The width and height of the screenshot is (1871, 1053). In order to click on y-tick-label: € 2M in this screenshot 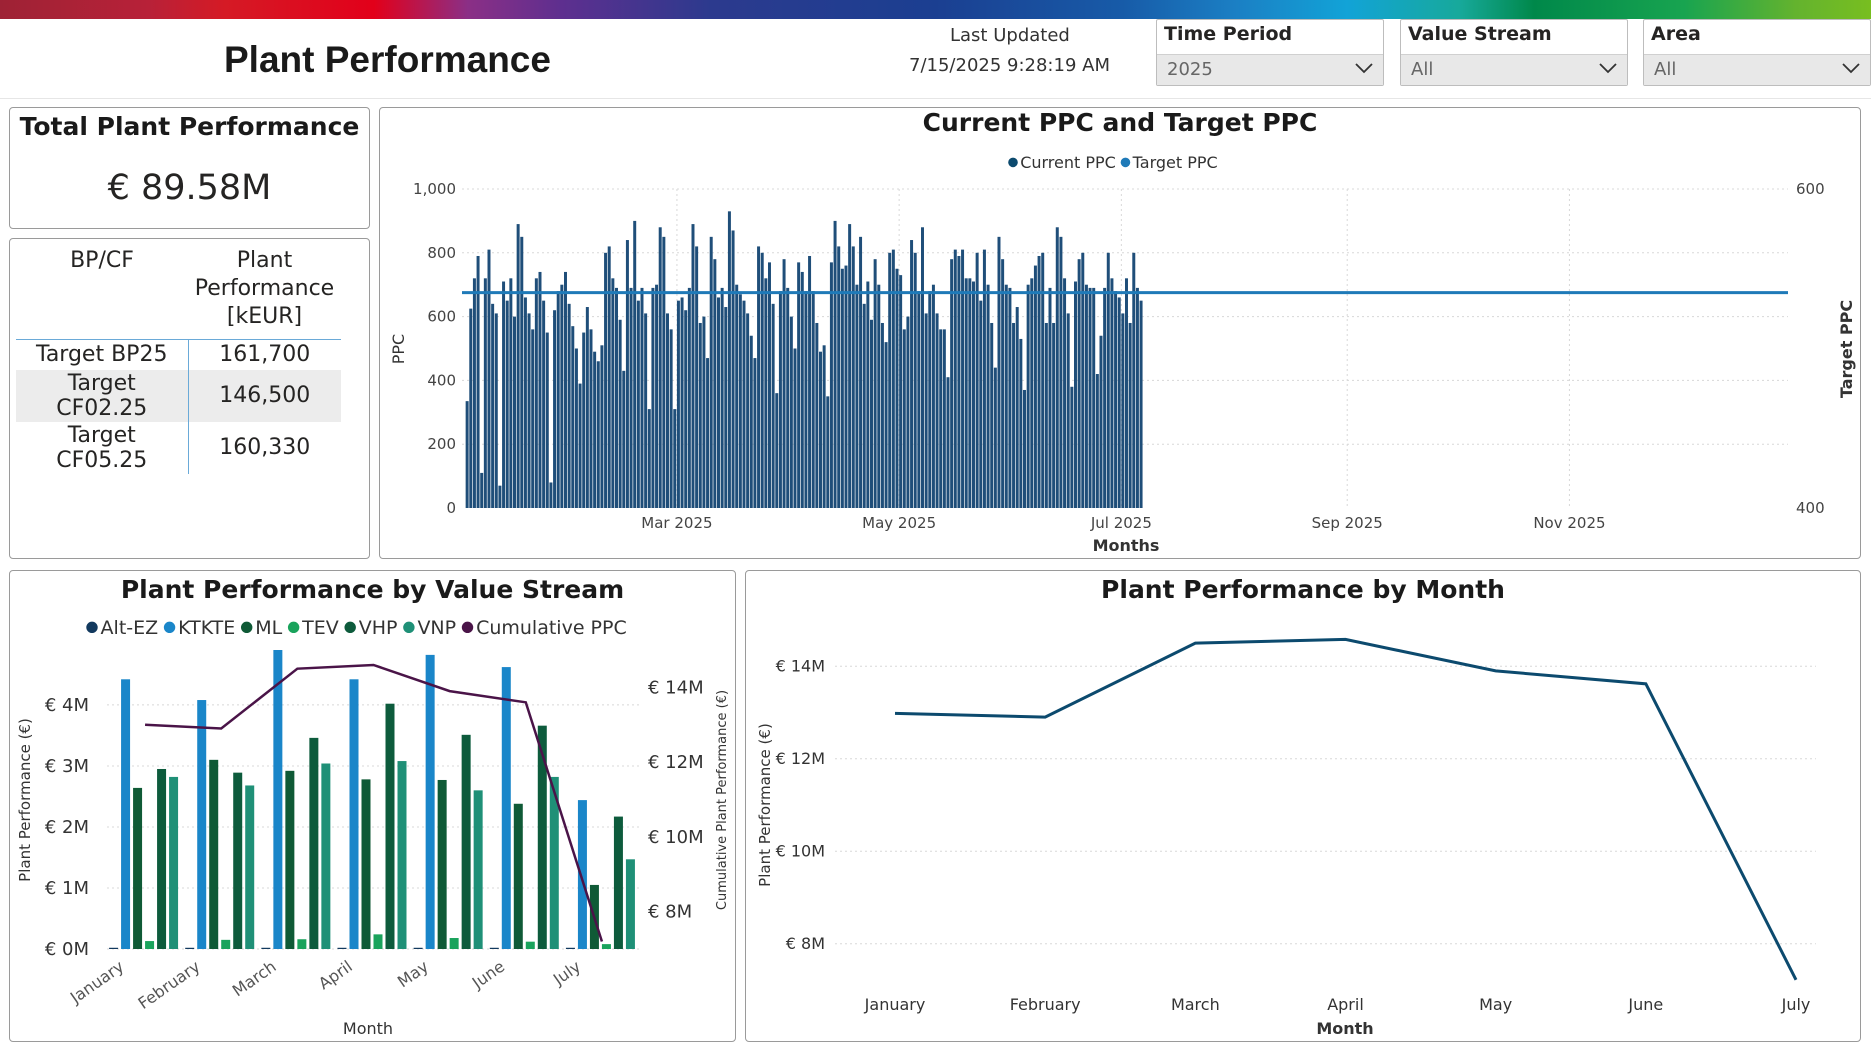, I will do `click(67, 827)`.